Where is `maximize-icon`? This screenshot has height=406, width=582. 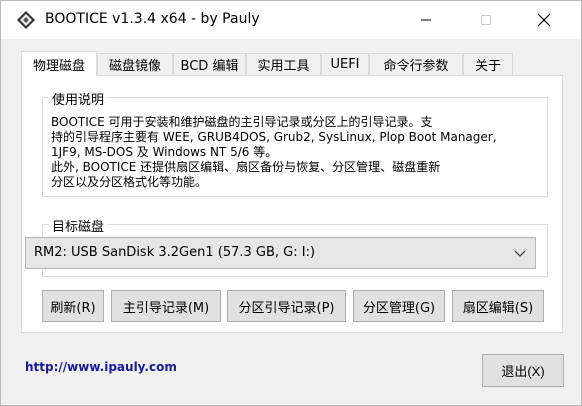
maximize-icon is located at coordinates (486, 20).